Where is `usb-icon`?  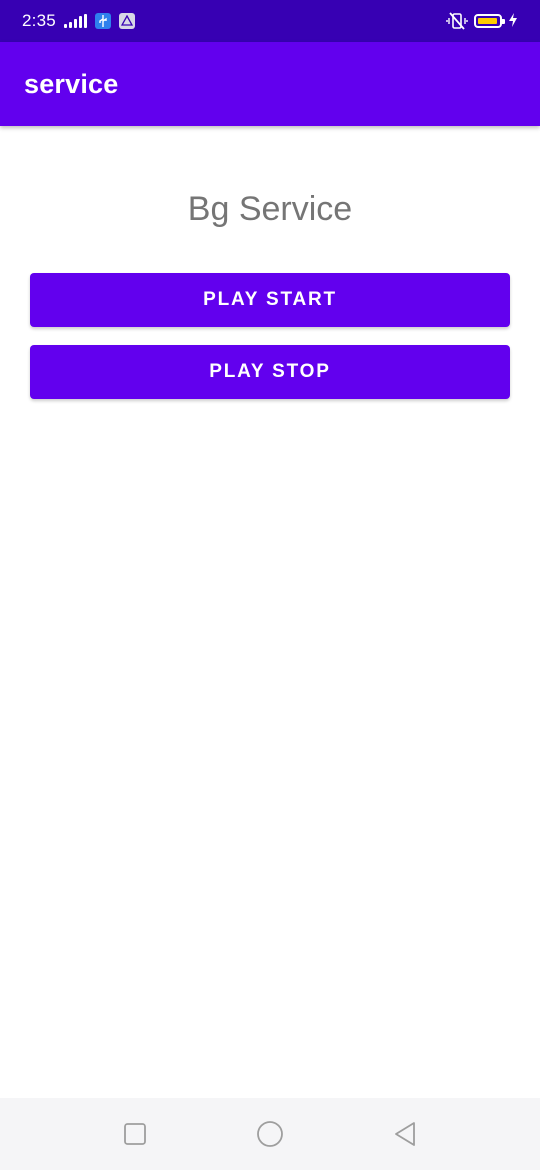
usb-icon is located at coordinates (102, 21).